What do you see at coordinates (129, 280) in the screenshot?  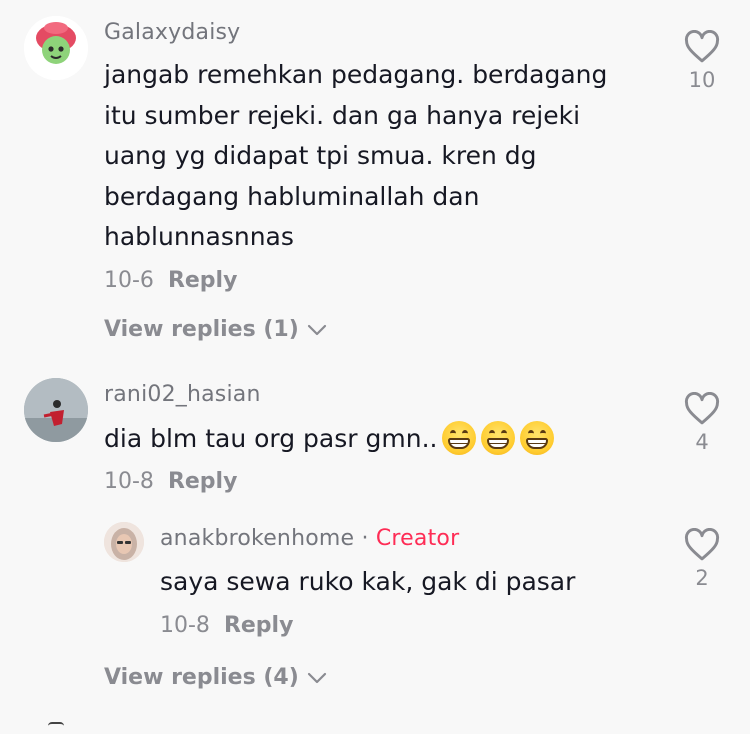 I see `comment-date: 10-6` at bounding box center [129, 280].